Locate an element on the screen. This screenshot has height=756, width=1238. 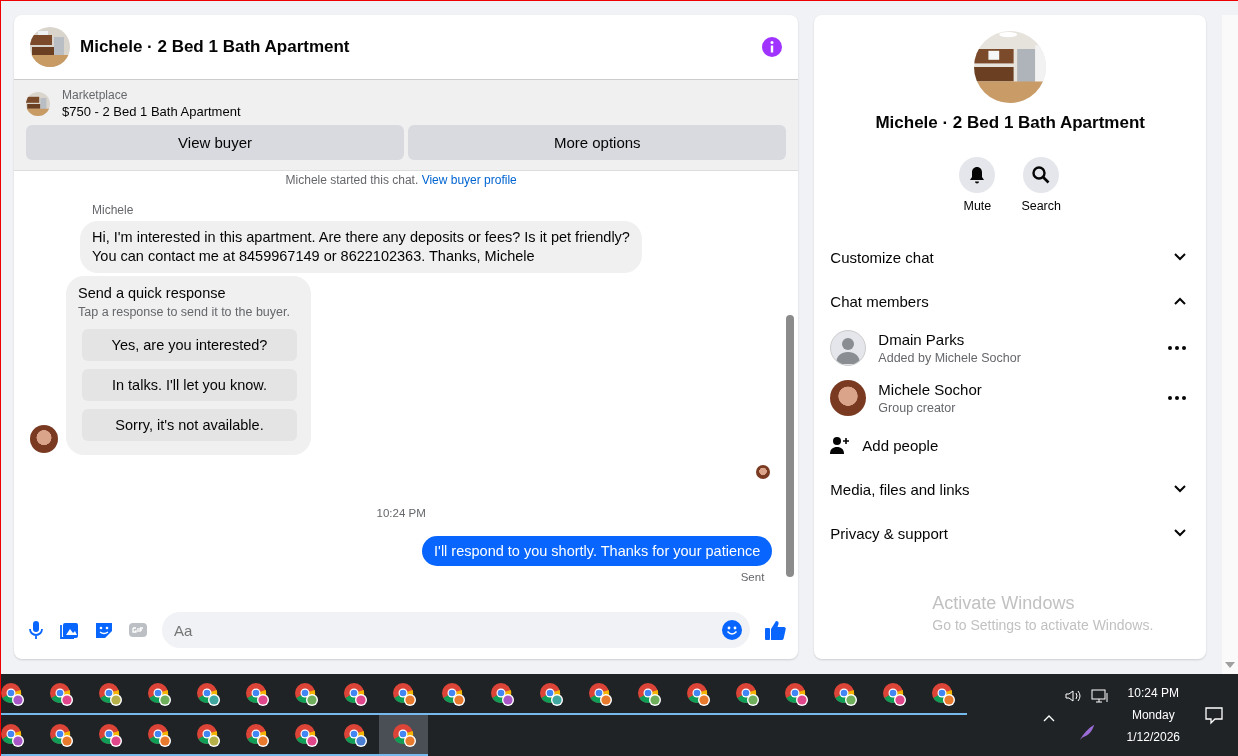
action-button: View buyer is located at coordinates (215, 142).